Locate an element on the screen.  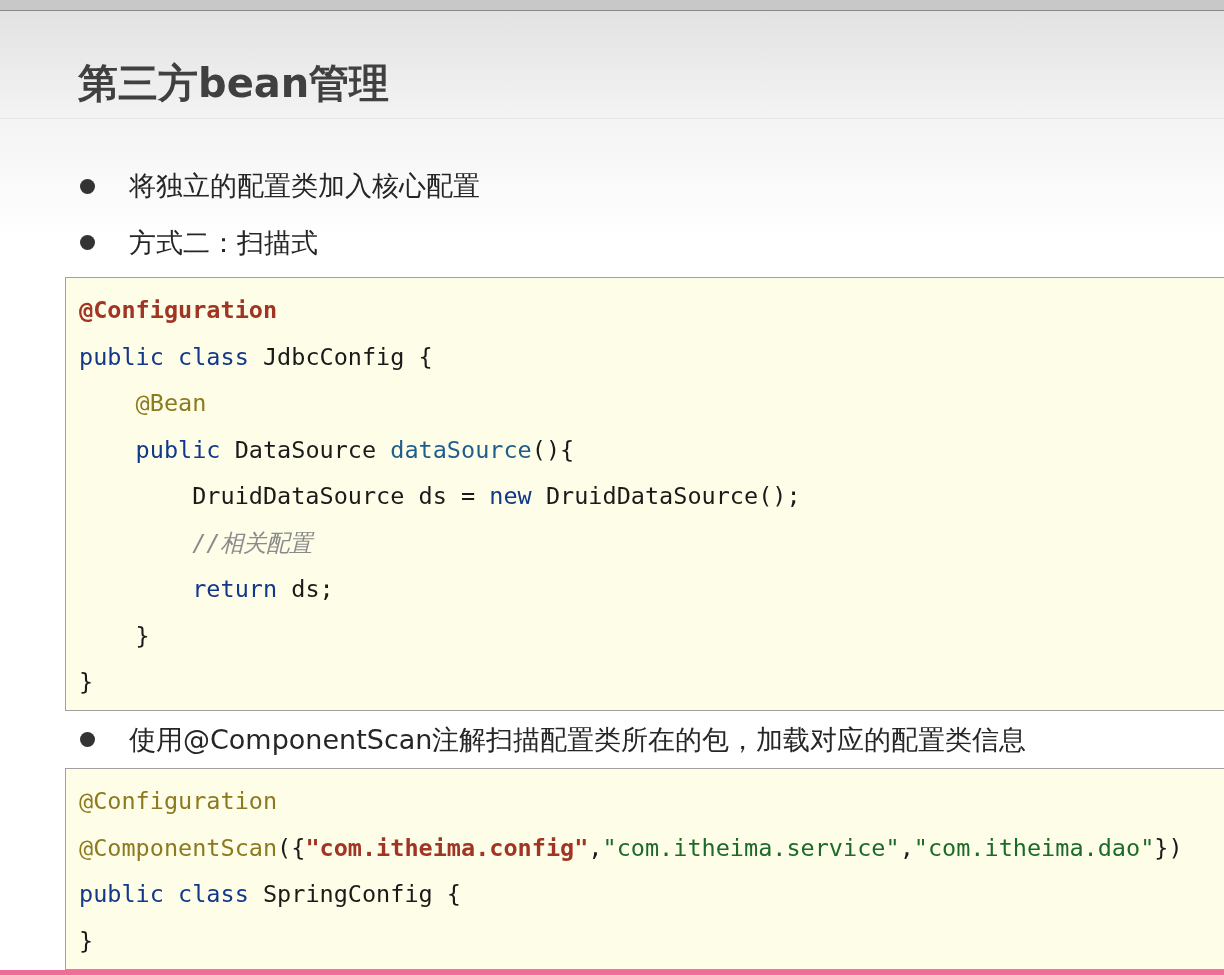
code-line: public class SpringConfig { is located at coordinates (270, 894).